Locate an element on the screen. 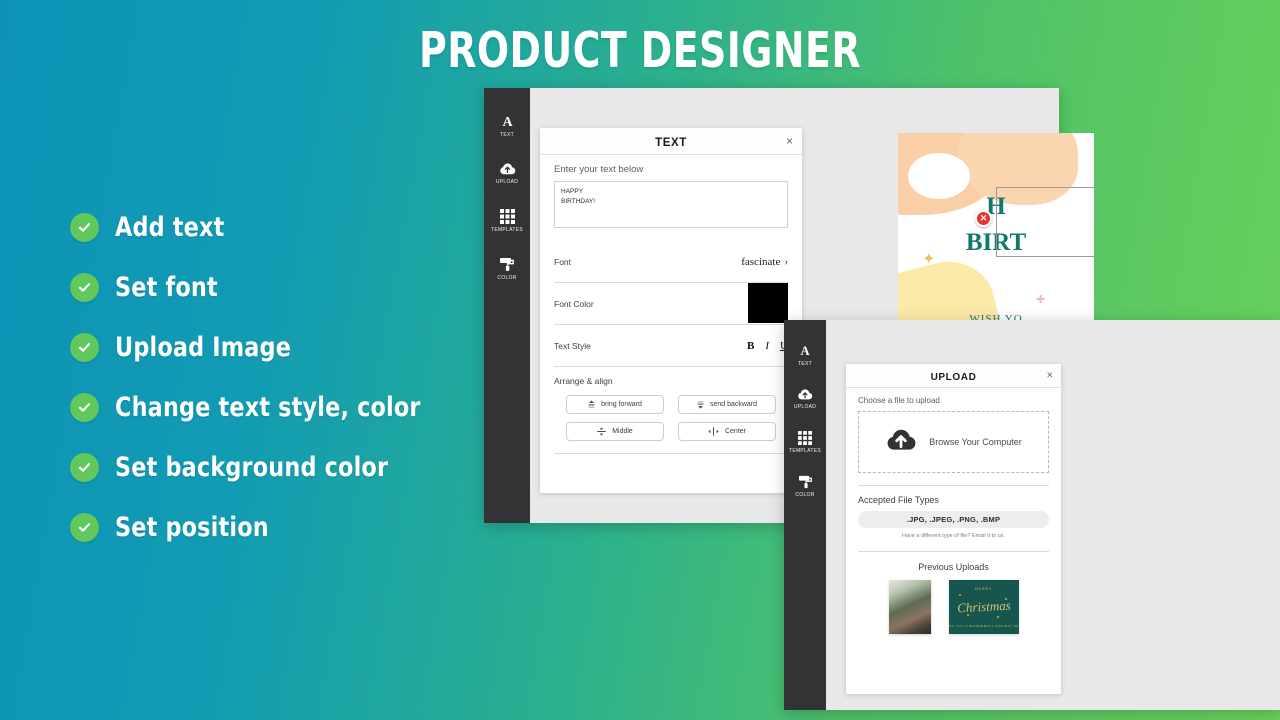 This screenshot has width=1280, height=720. christmas-photo-thumbnail is located at coordinates (909, 607).